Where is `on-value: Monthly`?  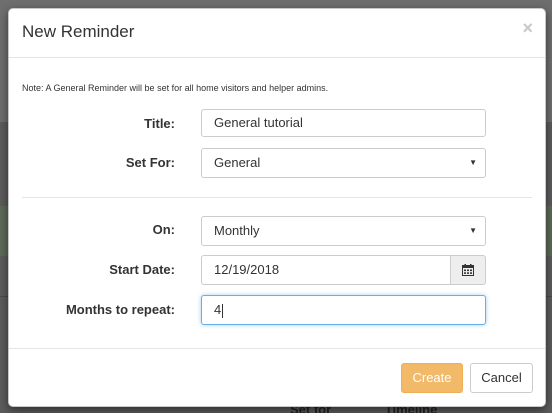 on-value: Monthly is located at coordinates (237, 230).